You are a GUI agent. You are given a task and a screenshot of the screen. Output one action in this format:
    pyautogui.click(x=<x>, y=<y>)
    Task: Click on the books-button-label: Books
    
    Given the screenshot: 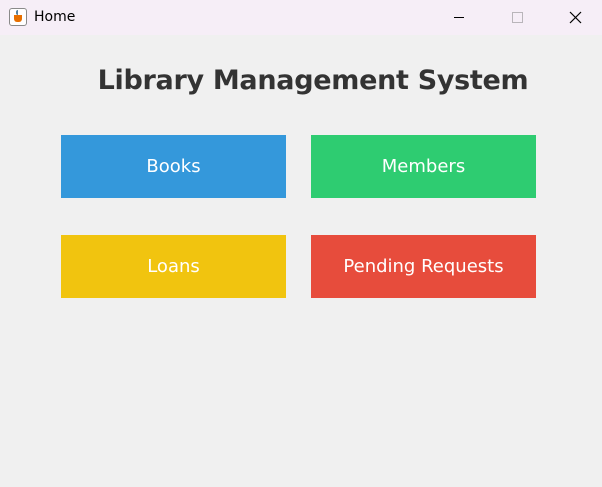 What is the action you would take?
    pyautogui.click(x=173, y=166)
    